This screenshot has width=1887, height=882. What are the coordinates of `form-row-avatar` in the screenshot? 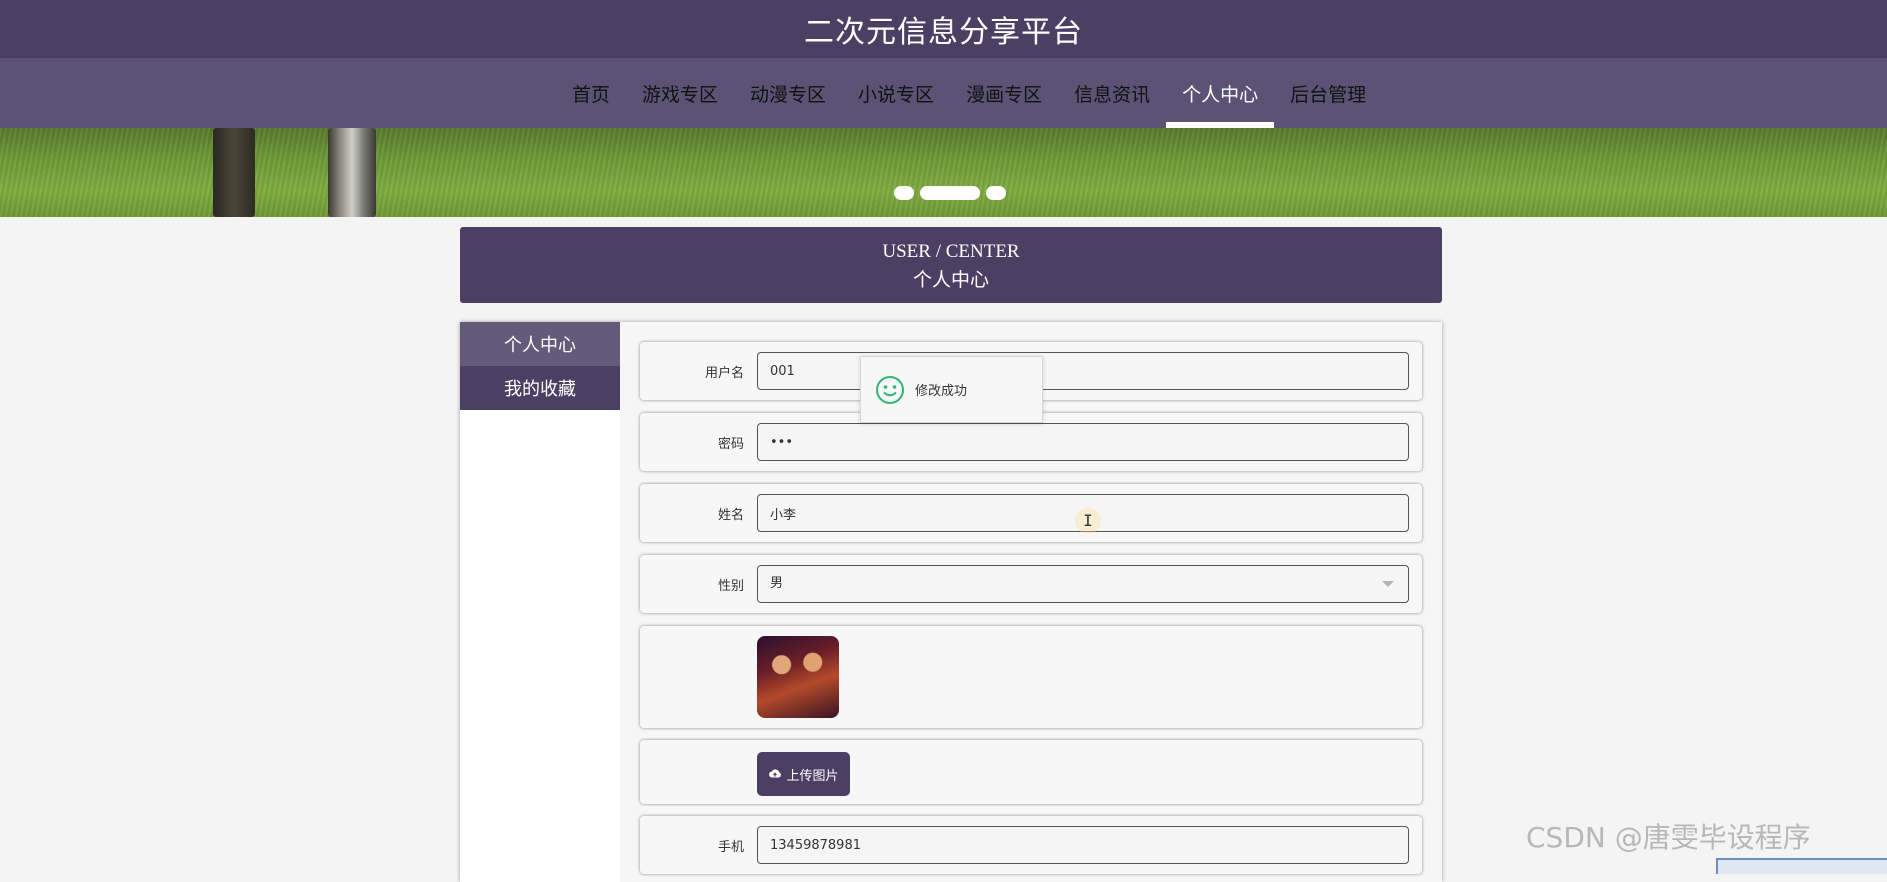 It's located at (1031, 677).